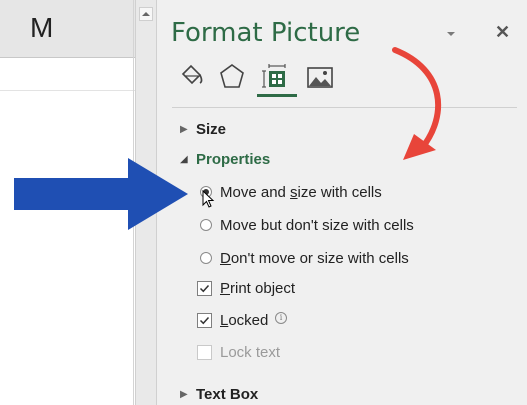  I want to click on blue-pointer-arrow, so click(101, 194).